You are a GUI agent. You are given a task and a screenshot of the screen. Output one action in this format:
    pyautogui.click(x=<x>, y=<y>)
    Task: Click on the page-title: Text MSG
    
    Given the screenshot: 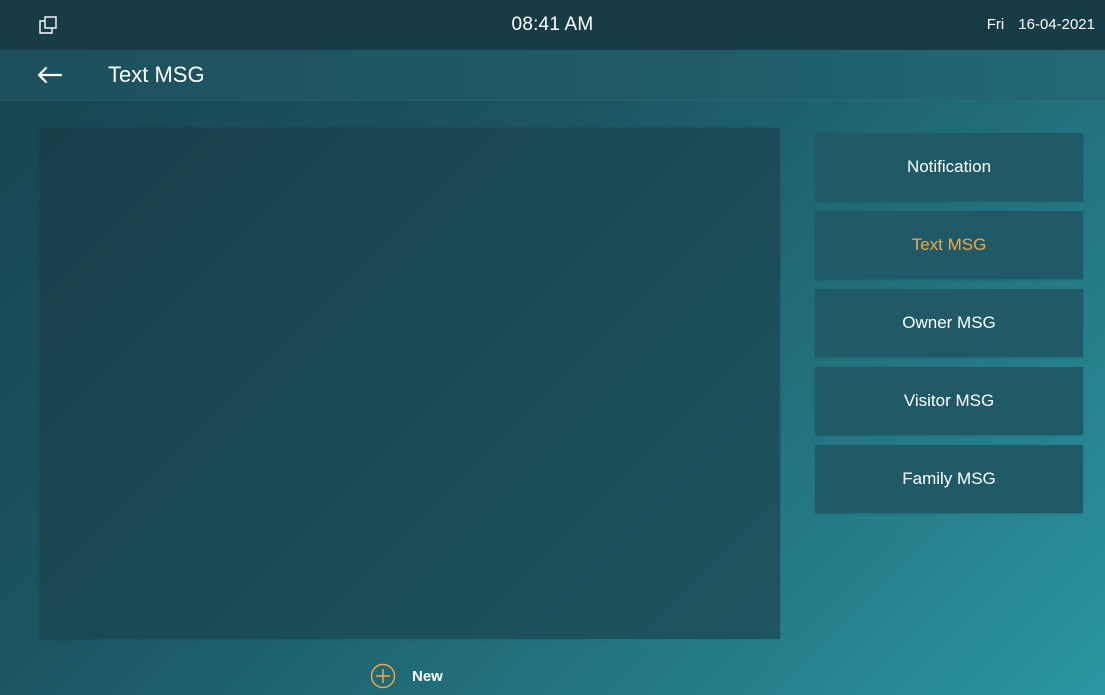 What is the action you would take?
    pyautogui.click(x=156, y=74)
    